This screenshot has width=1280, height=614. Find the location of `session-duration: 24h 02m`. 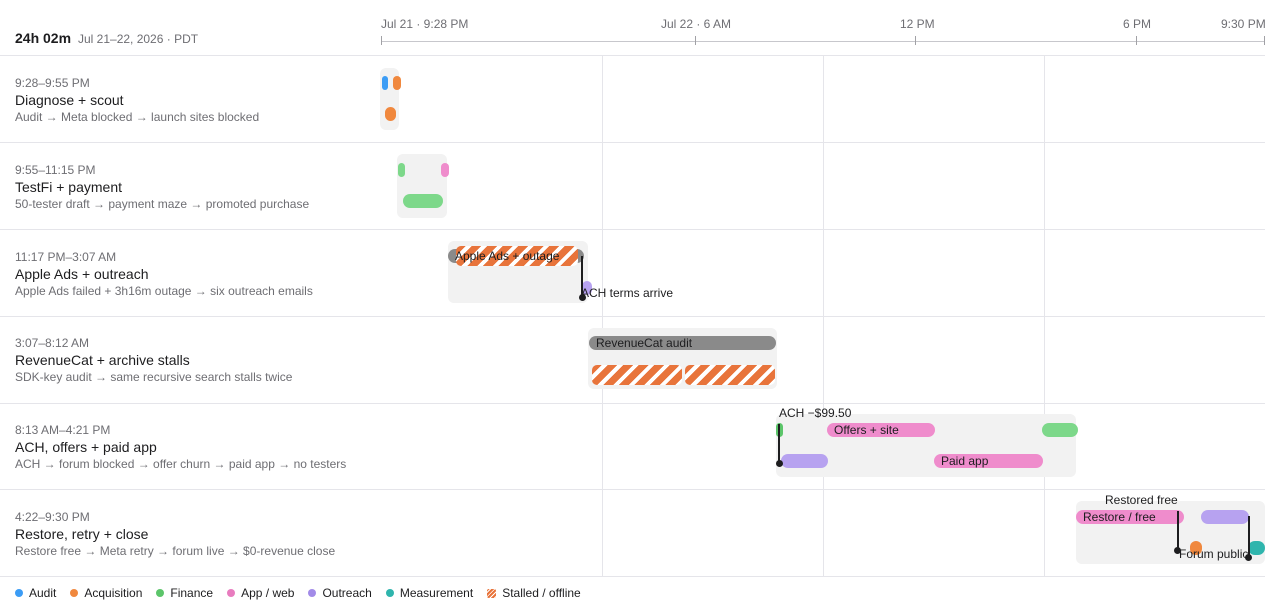

session-duration: 24h 02m is located at coordinates (43, 38).